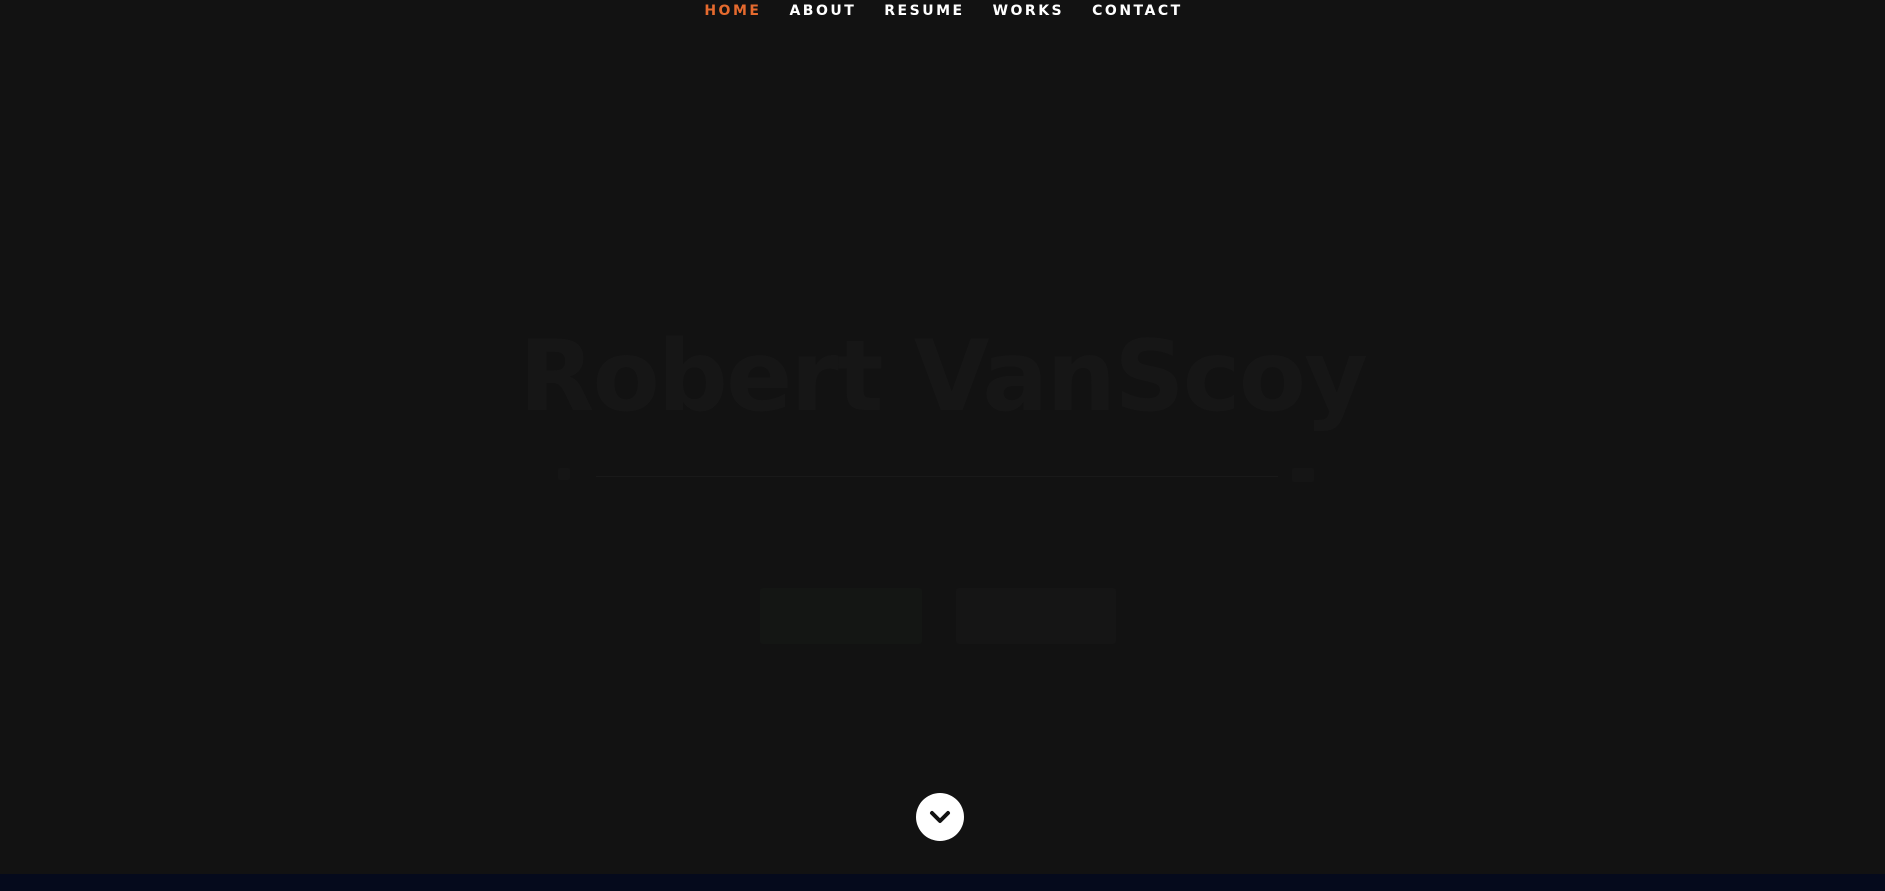 This screenshot has width=1885, height=891. Describe the element at coordinates (937, 476) in the screenshot. I see `hero-divider` at that location.